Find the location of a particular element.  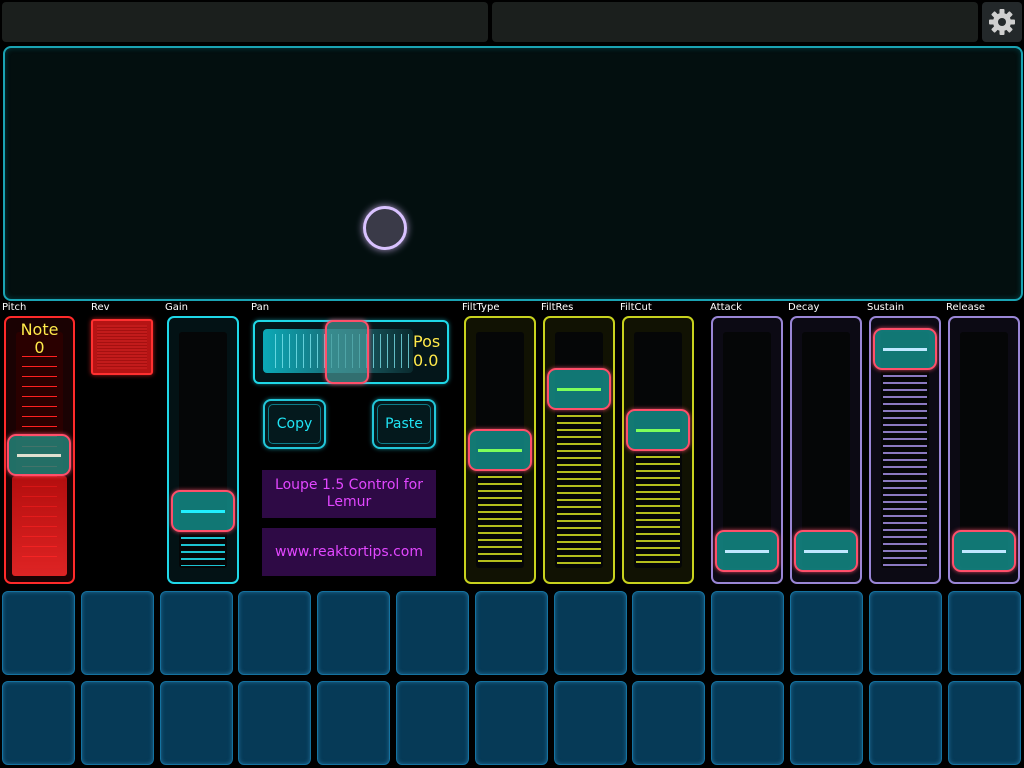

paste-button-label: Paste is located at coordinates (404, 424).